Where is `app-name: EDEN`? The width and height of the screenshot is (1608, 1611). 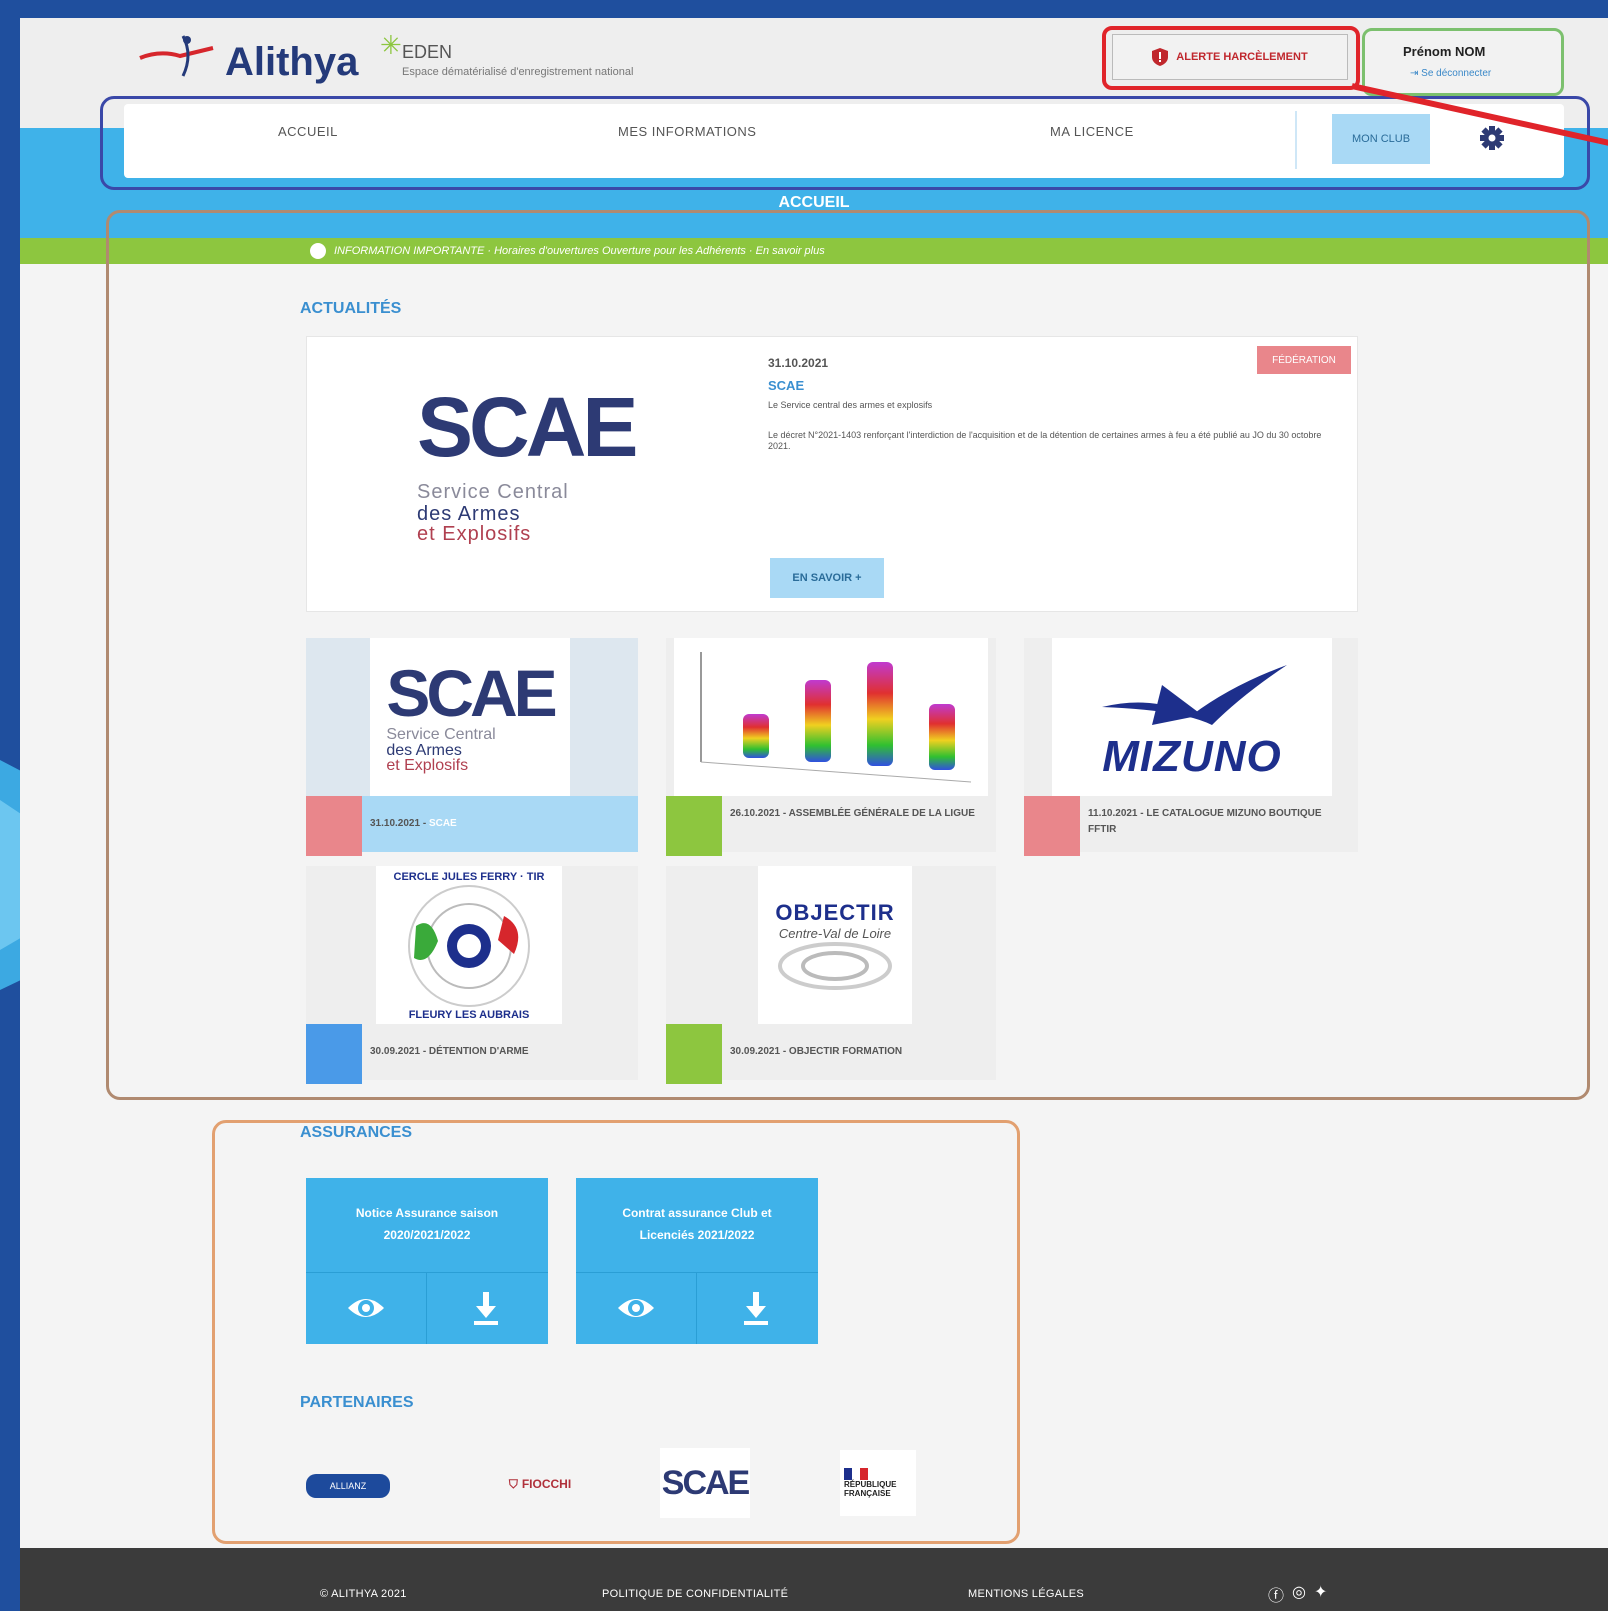
app-name: EDEN is located at coordinates (427, 52).